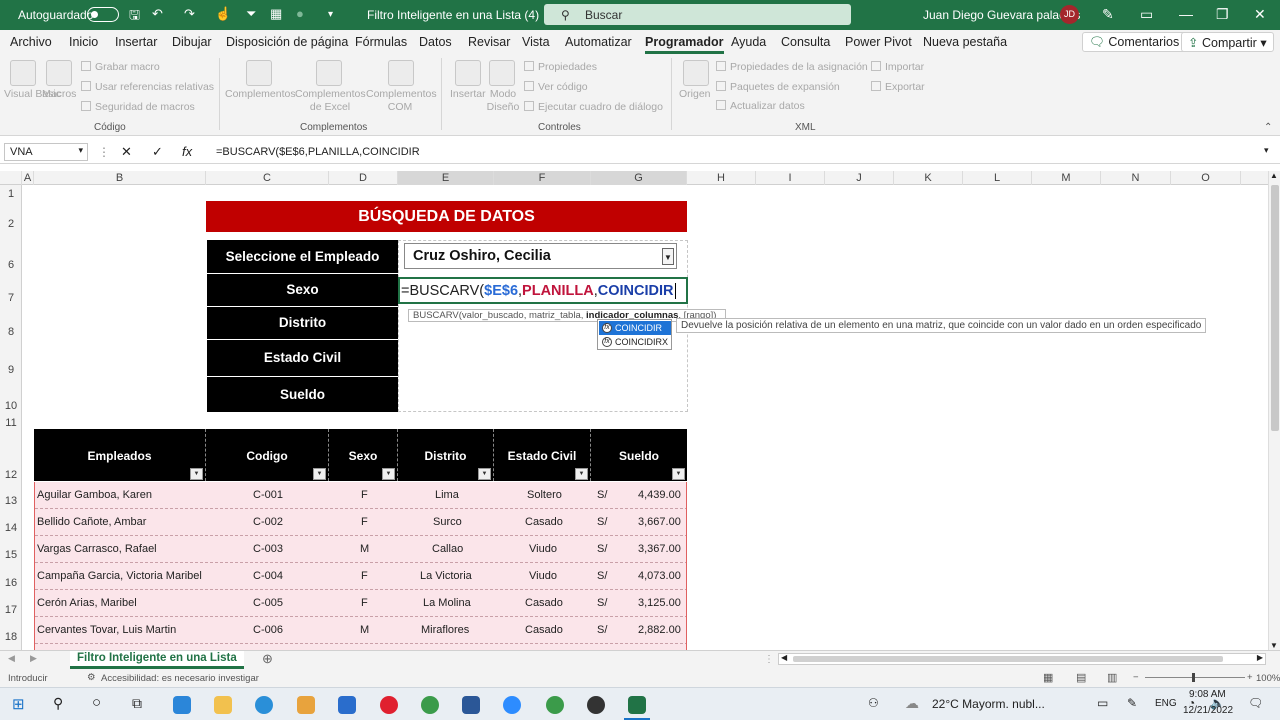  I want to click on windows-start-icon: ⊞, so click(18, 704).